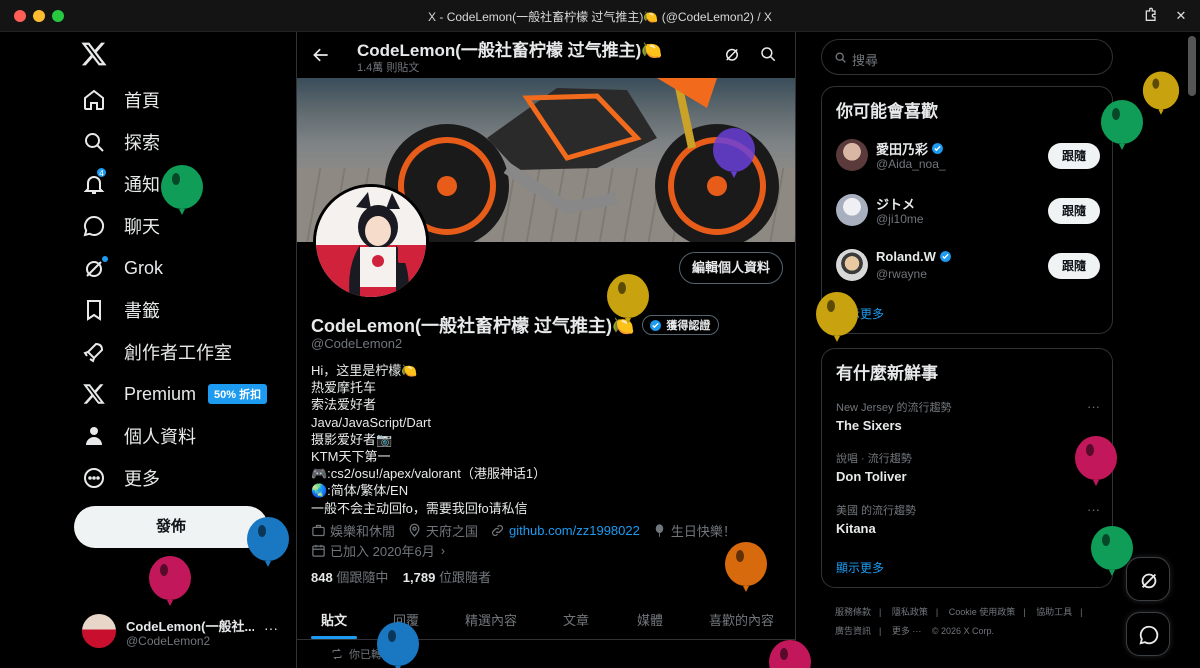 The width and height of the screenshot is (1200, 668). What do you see at coordinates (968, 468) in the screenshot?
I see `trend-item: 說唱 · 流行趨勢 Don Toliver ···` at bounding box center [968, 468].